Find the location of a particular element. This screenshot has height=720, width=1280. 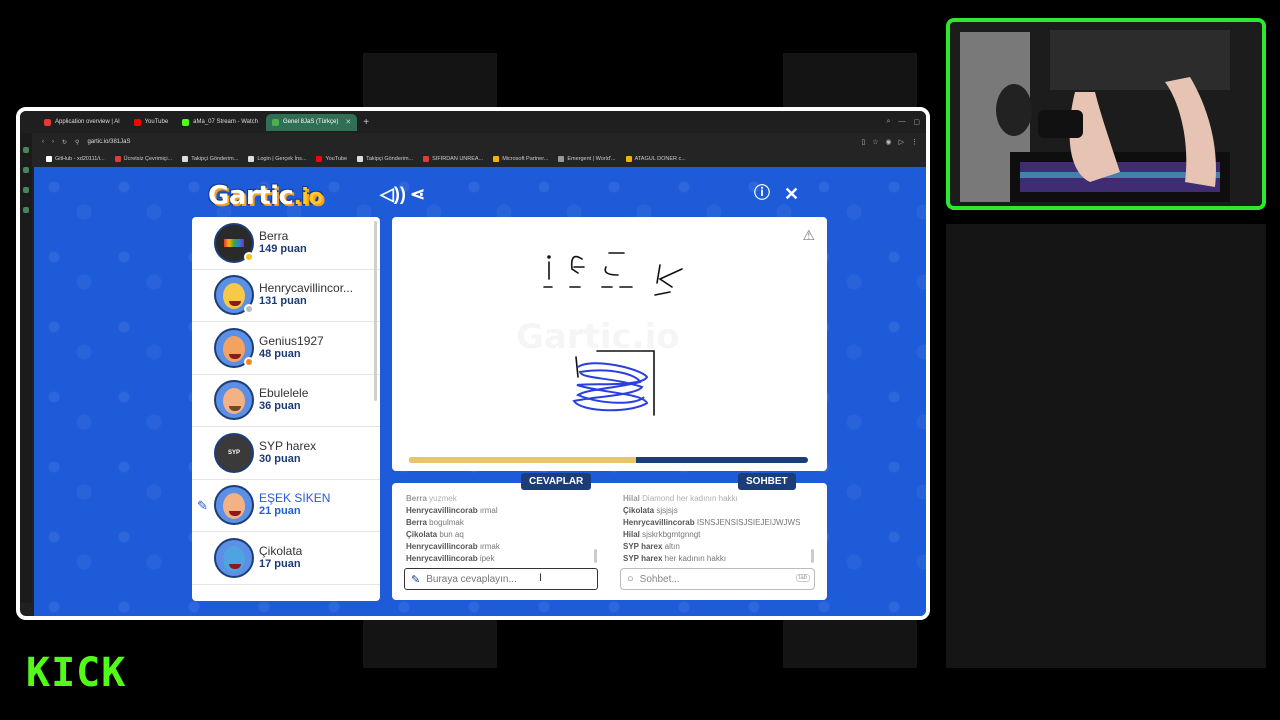

player-name: Ebulelele is located at coordinates (284, 394).